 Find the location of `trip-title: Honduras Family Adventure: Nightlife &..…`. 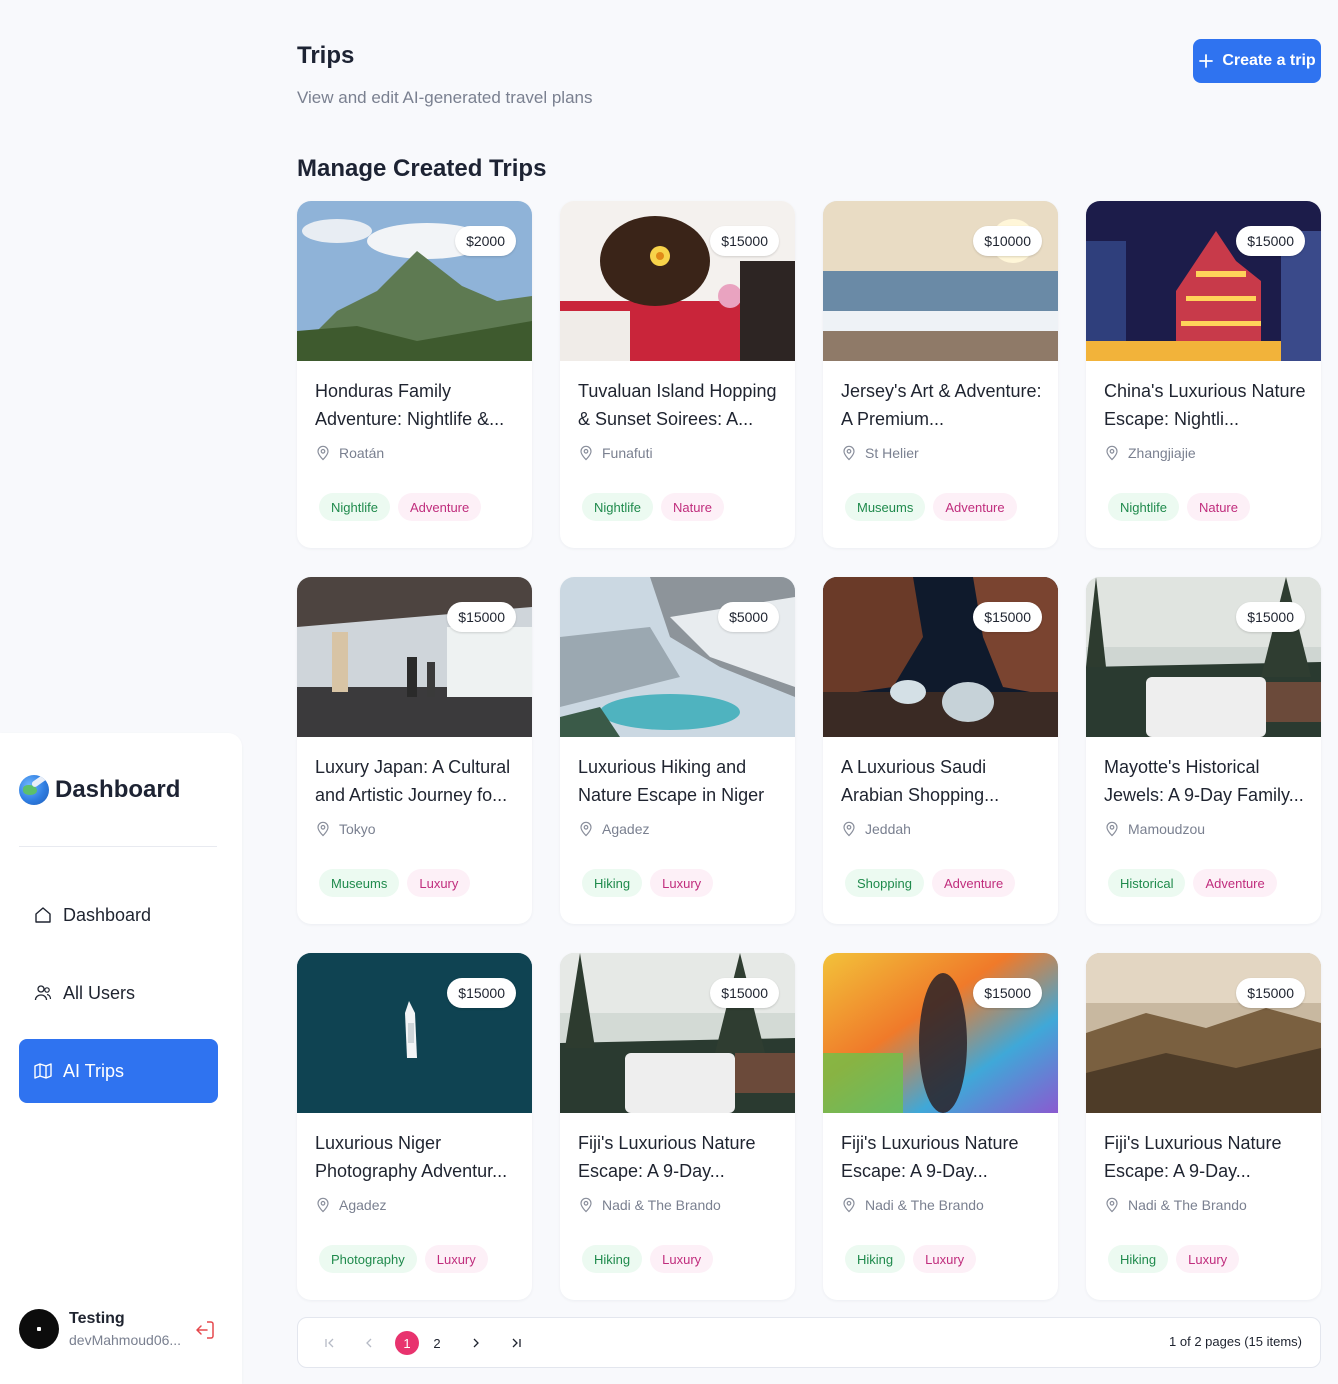

trip-title: Honduras Family Adventure: Nightlife &..… is located at coordinates (410, 405).